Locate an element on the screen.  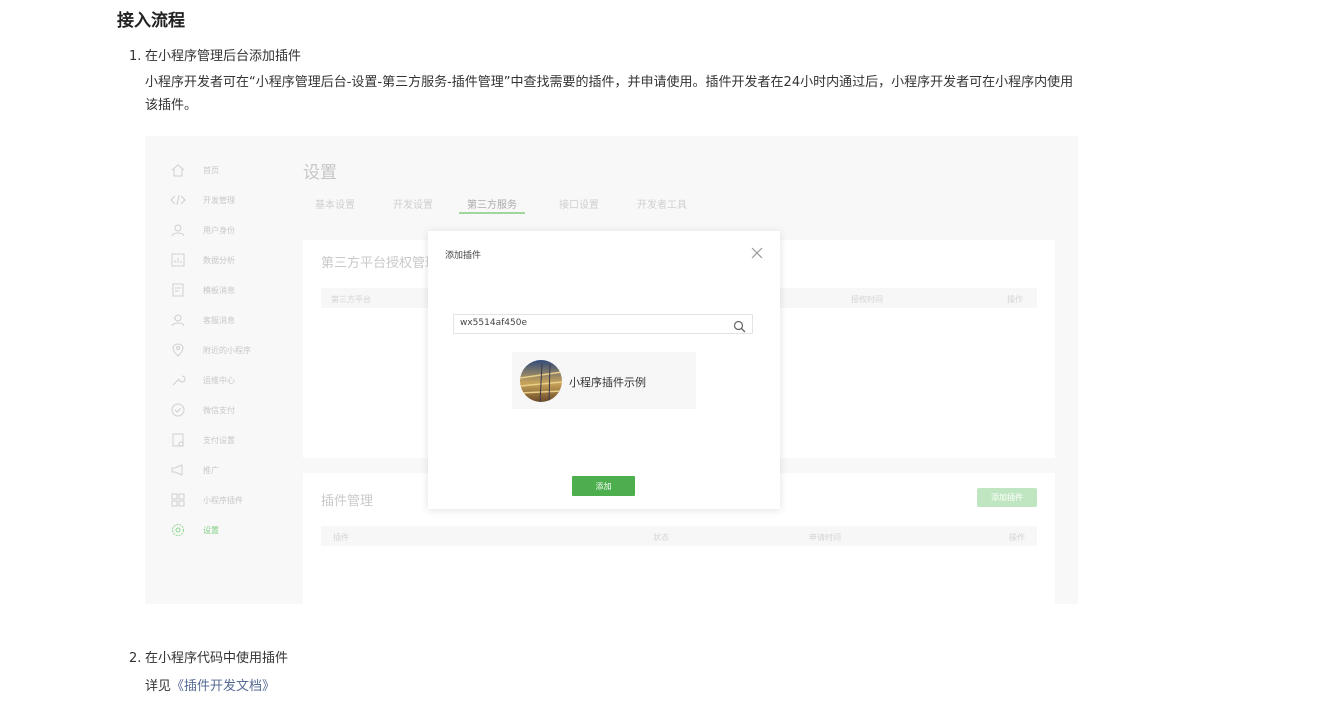
sidebar-item-analytics: 数据分析 is located at coordinates (202, 260).